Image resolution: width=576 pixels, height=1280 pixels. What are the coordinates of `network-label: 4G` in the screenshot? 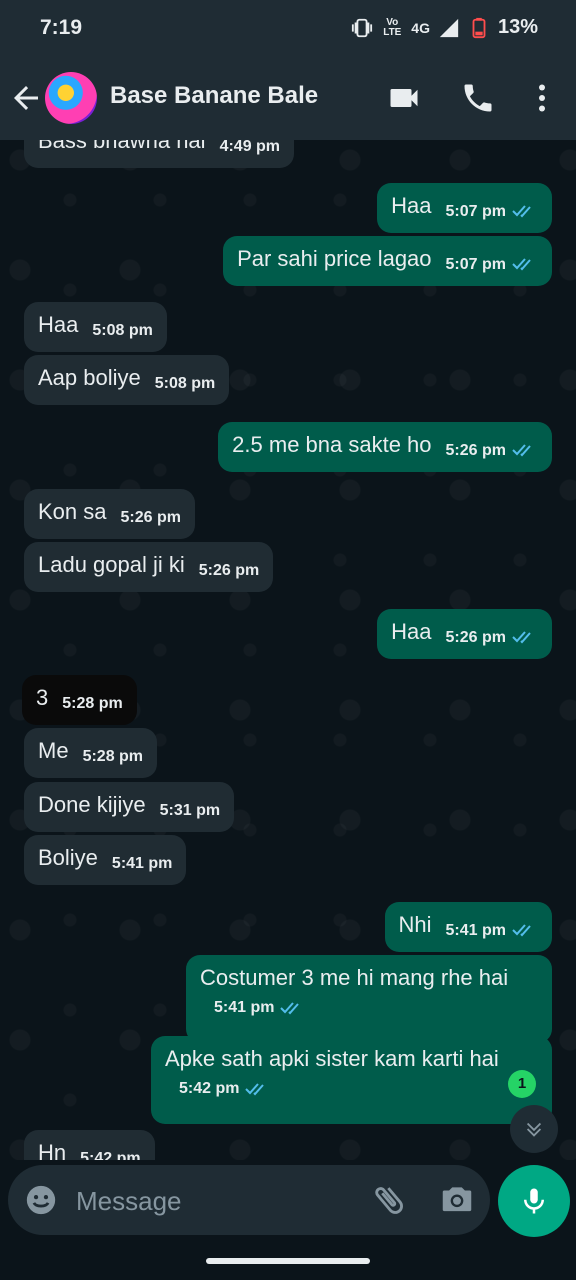 It's located at (420, 27).